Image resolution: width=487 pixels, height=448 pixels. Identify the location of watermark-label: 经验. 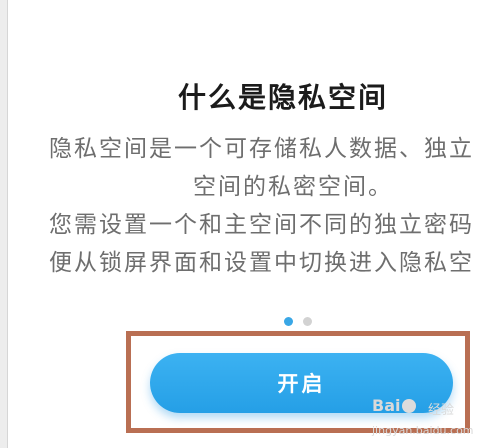
(441, 410).